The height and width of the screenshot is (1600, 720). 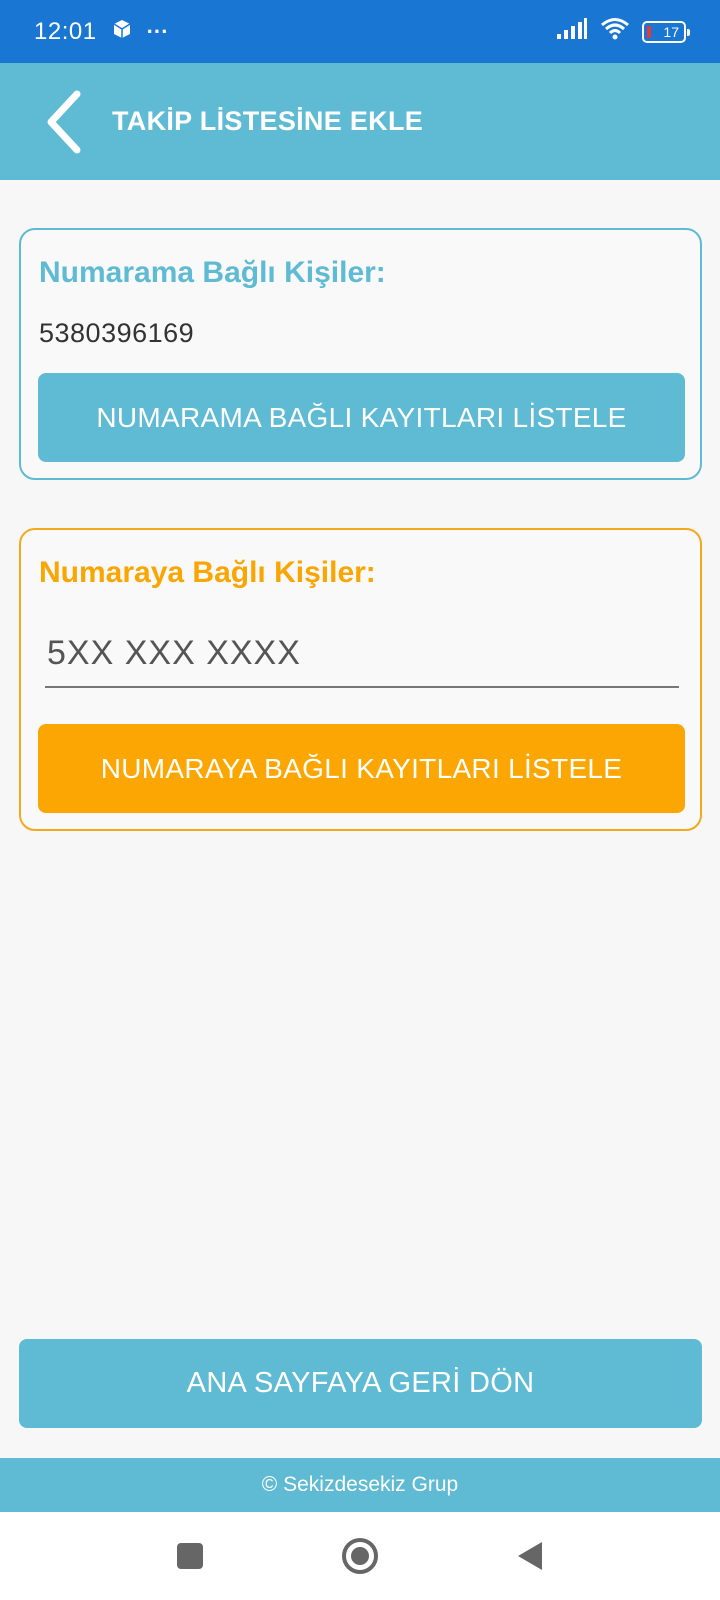 What do you see at coordinates (572, 31) in the screenshot?
I see `signal-icon` at bounding box center [572, 31].